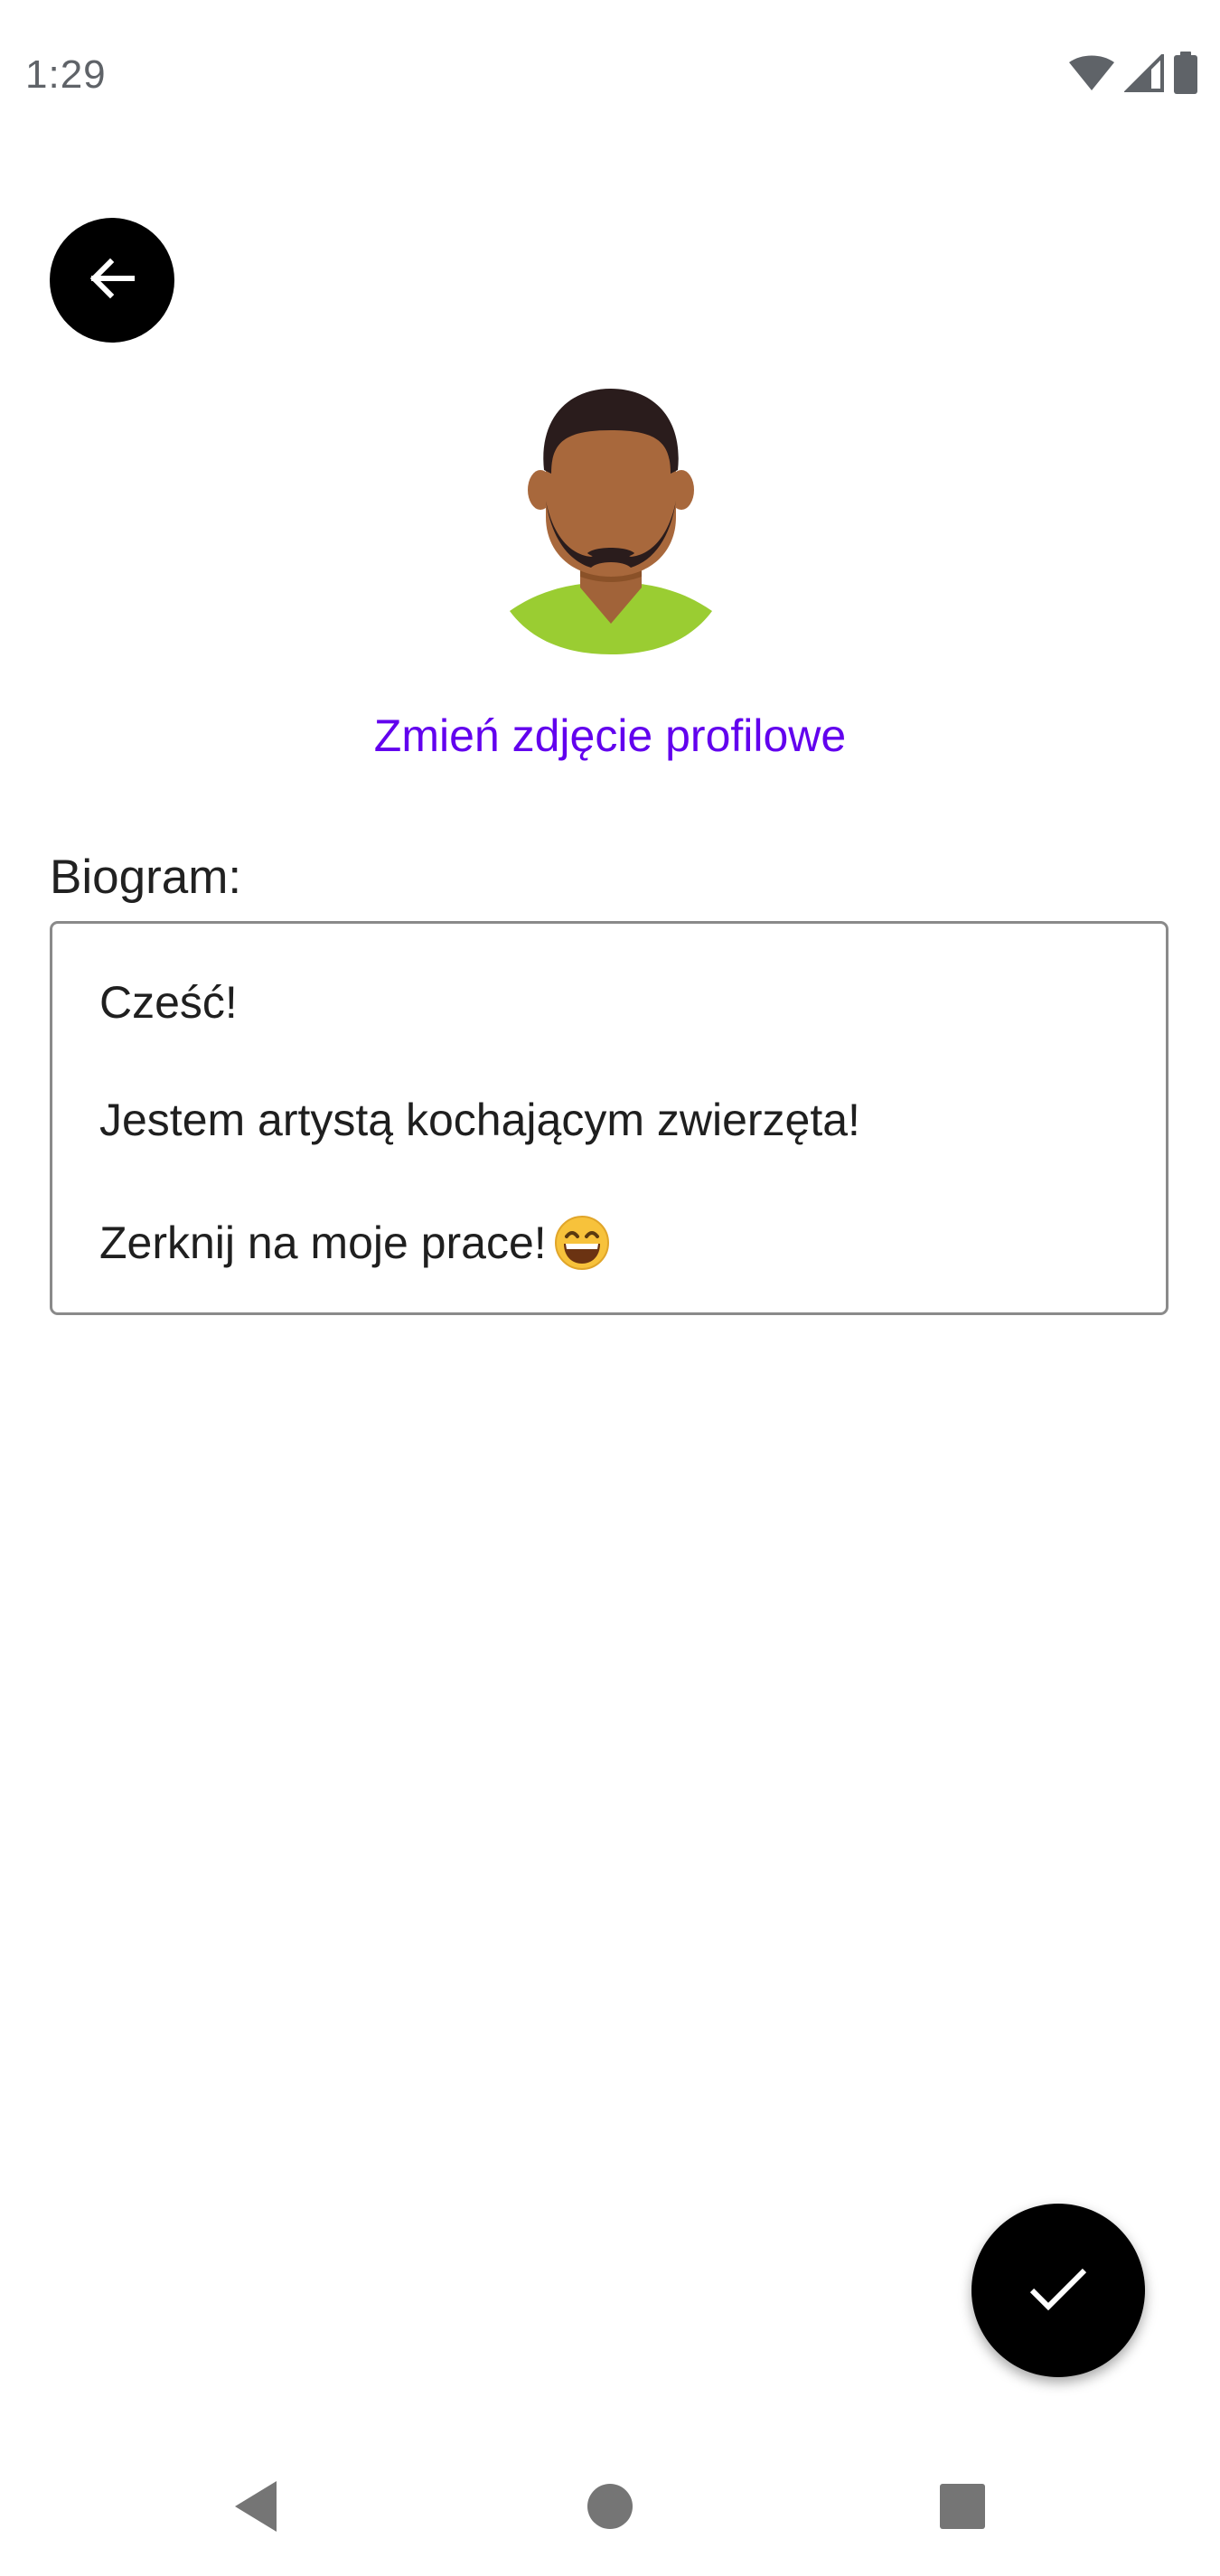  What do you see at coordinates (1185, 75) in the screenshot?
I see `battery-icon` at bounding box center [1185, 75].